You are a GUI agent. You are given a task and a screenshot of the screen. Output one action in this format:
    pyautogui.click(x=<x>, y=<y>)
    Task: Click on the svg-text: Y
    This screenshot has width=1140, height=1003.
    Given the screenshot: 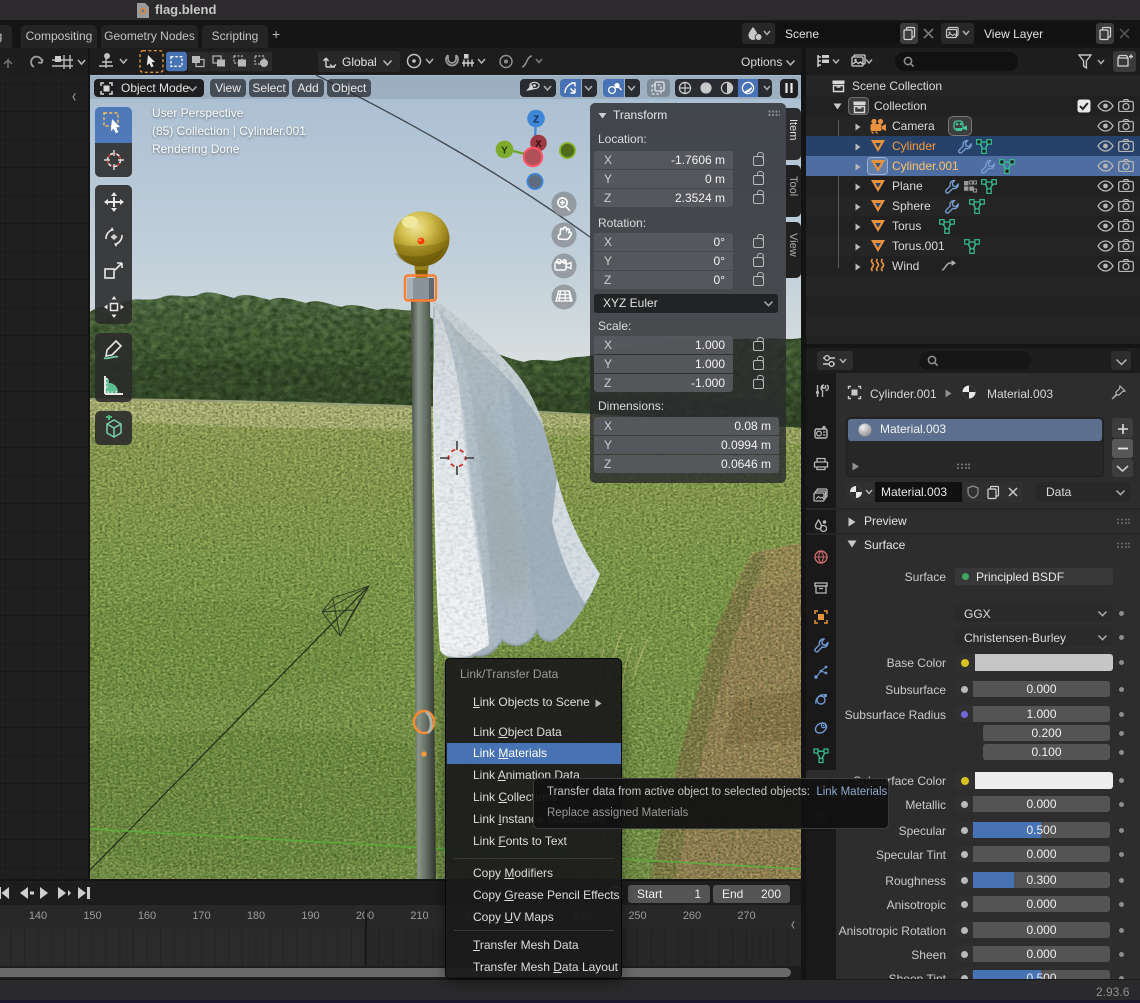 What is the action you would take?
    pyautogui.click(x=504, y=151)
    